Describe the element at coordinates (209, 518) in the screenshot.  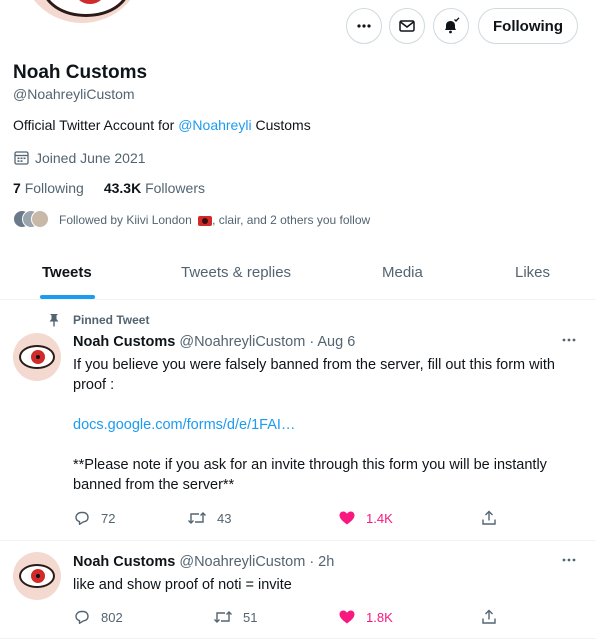
I see `retweet-button: 43` at that location.